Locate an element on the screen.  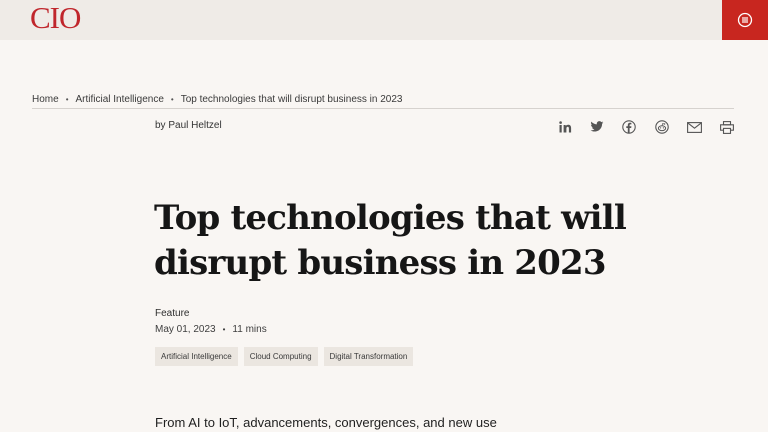
article-meta: May 01, 2023 • 11 mins is located at coordinates (211, 329).